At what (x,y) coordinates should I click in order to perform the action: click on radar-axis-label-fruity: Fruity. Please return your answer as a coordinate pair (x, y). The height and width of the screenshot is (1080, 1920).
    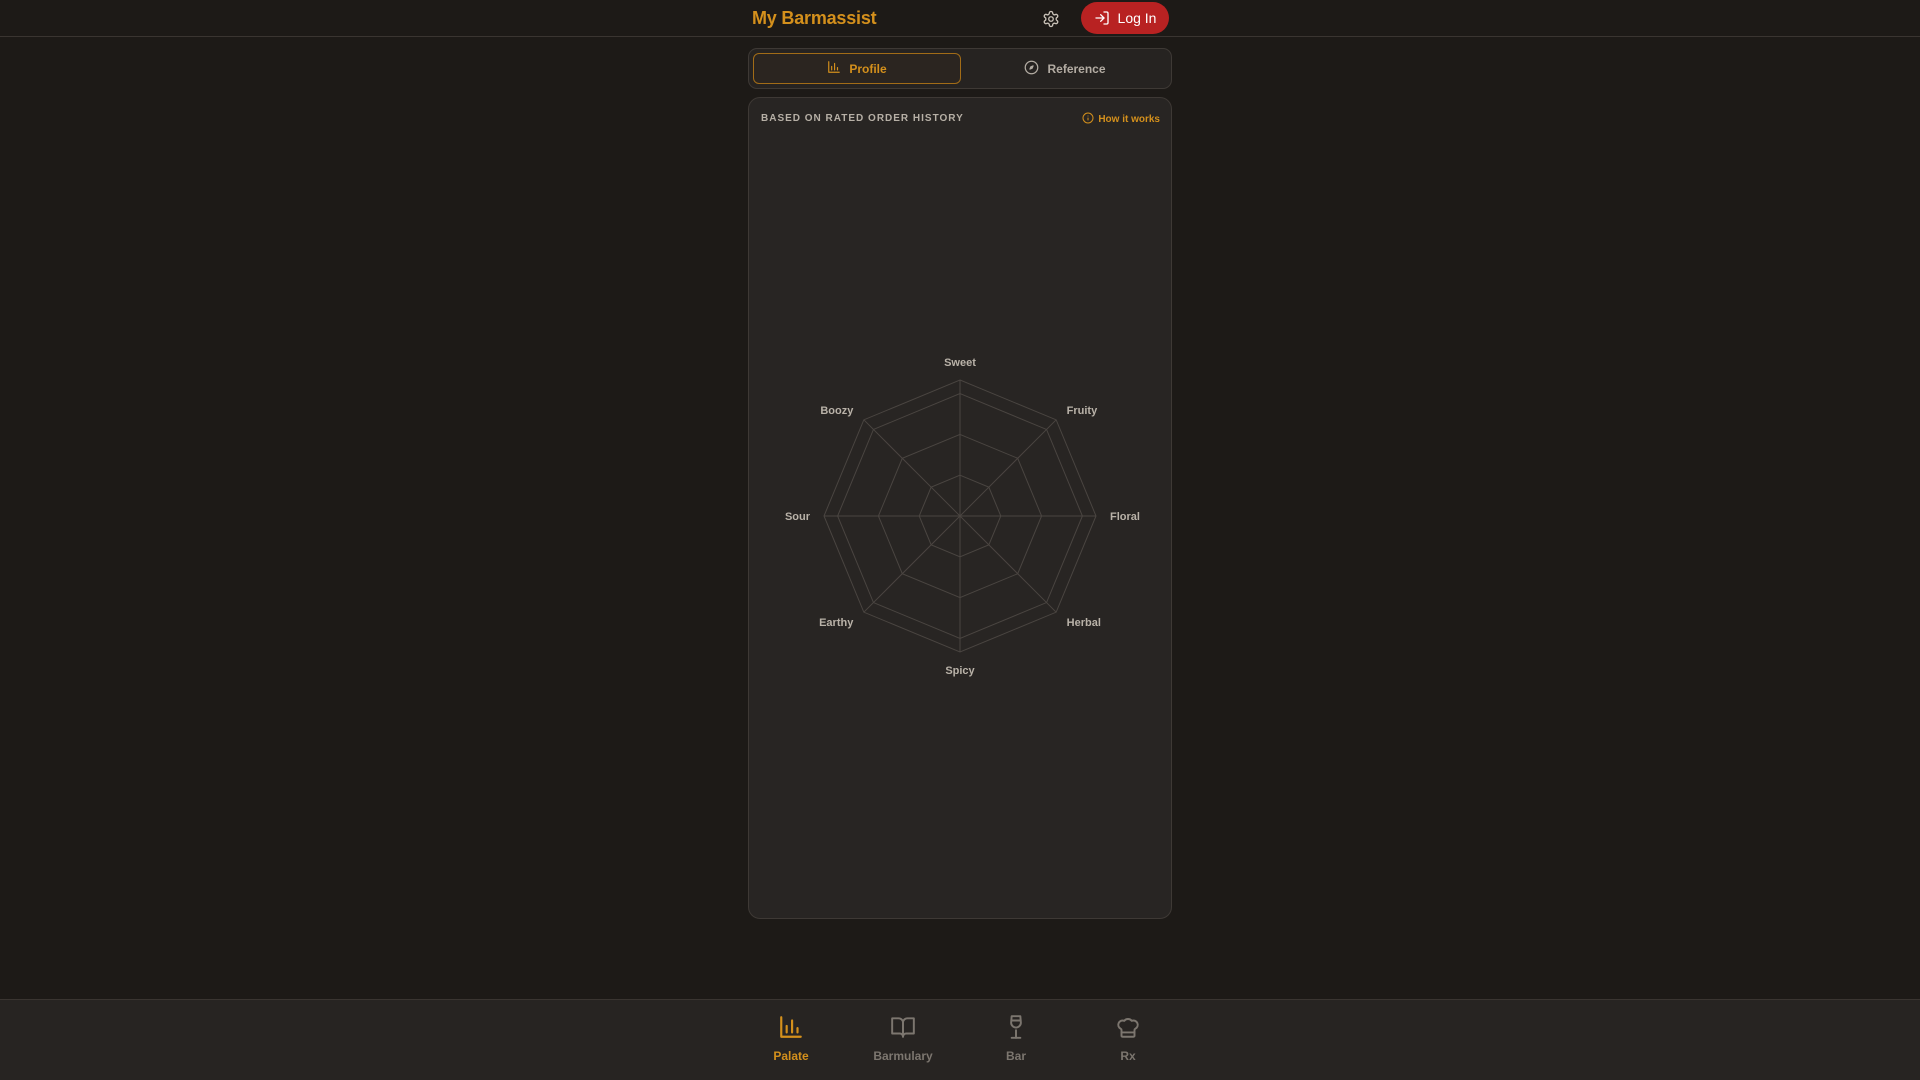
    Looking at the image, I should click on (1082, 411).